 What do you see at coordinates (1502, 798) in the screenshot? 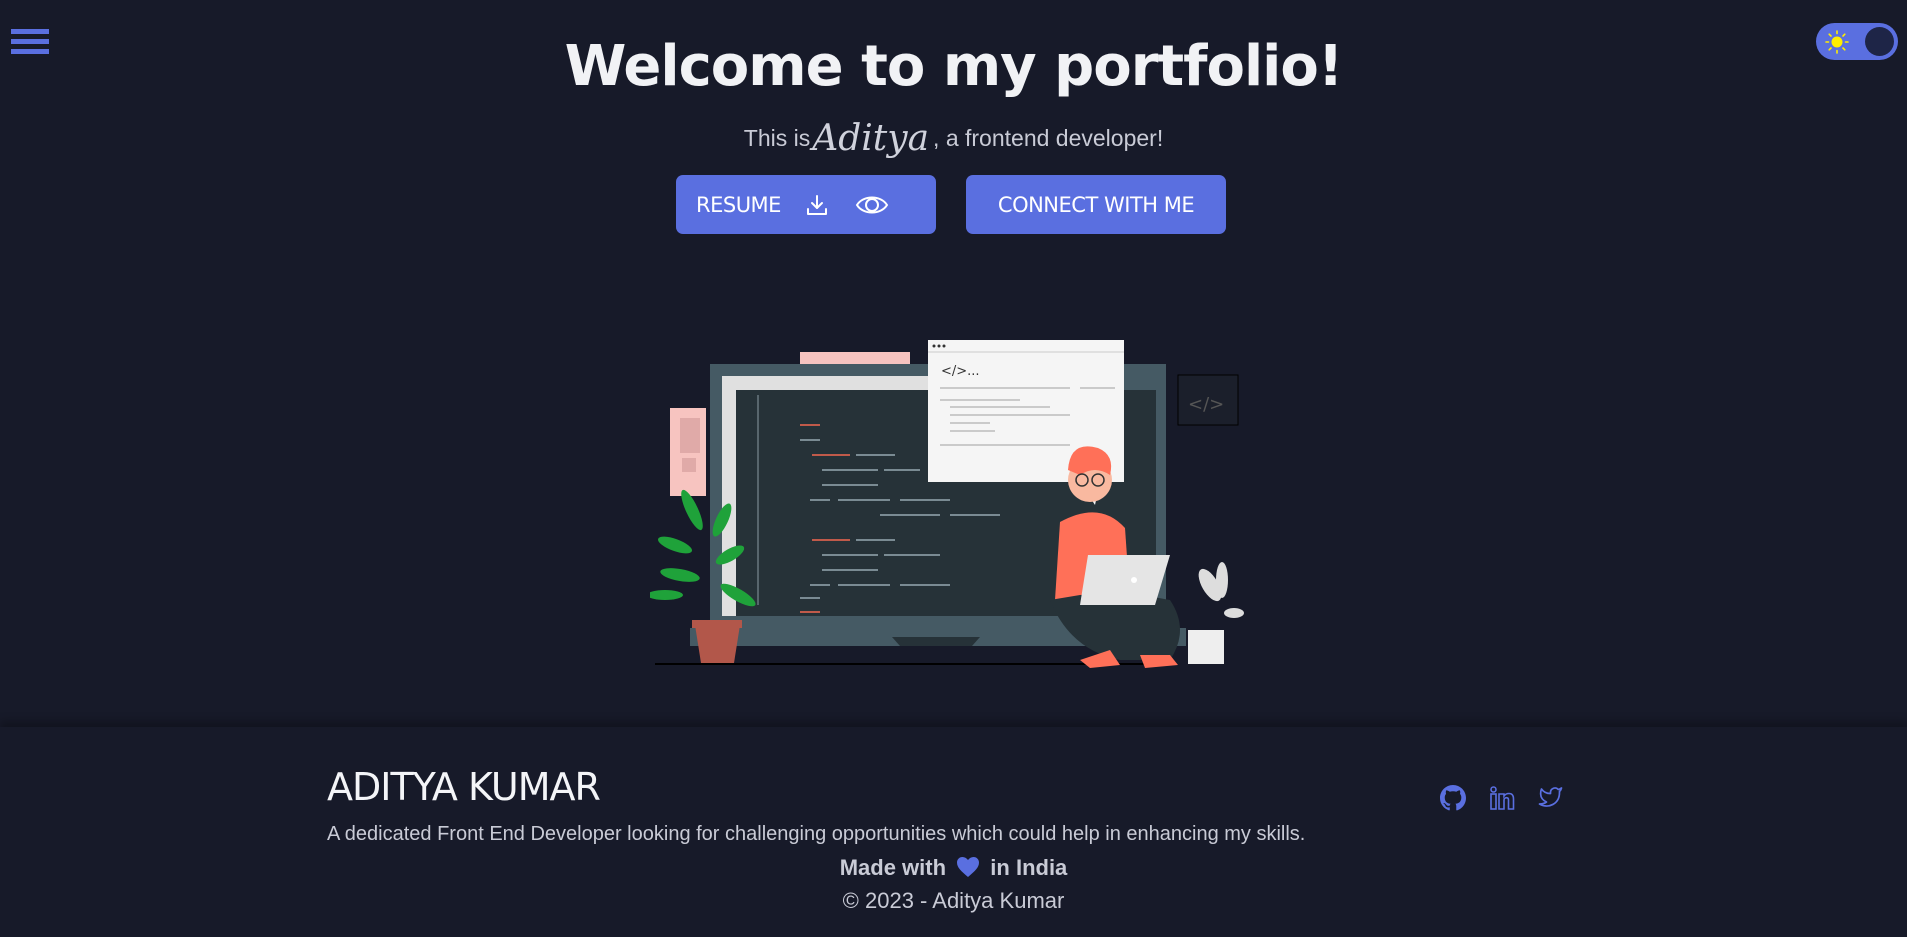
I see `linkedin-icon` at bounding box center [1502, 798].